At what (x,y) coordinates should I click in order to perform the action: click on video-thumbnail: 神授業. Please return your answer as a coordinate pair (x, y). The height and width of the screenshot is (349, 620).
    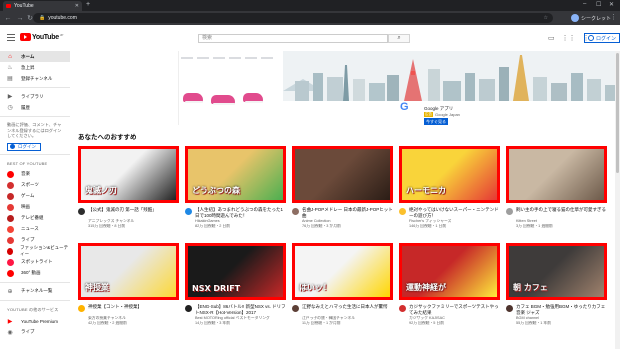
    Looking at the image, I should click on (128, 271).